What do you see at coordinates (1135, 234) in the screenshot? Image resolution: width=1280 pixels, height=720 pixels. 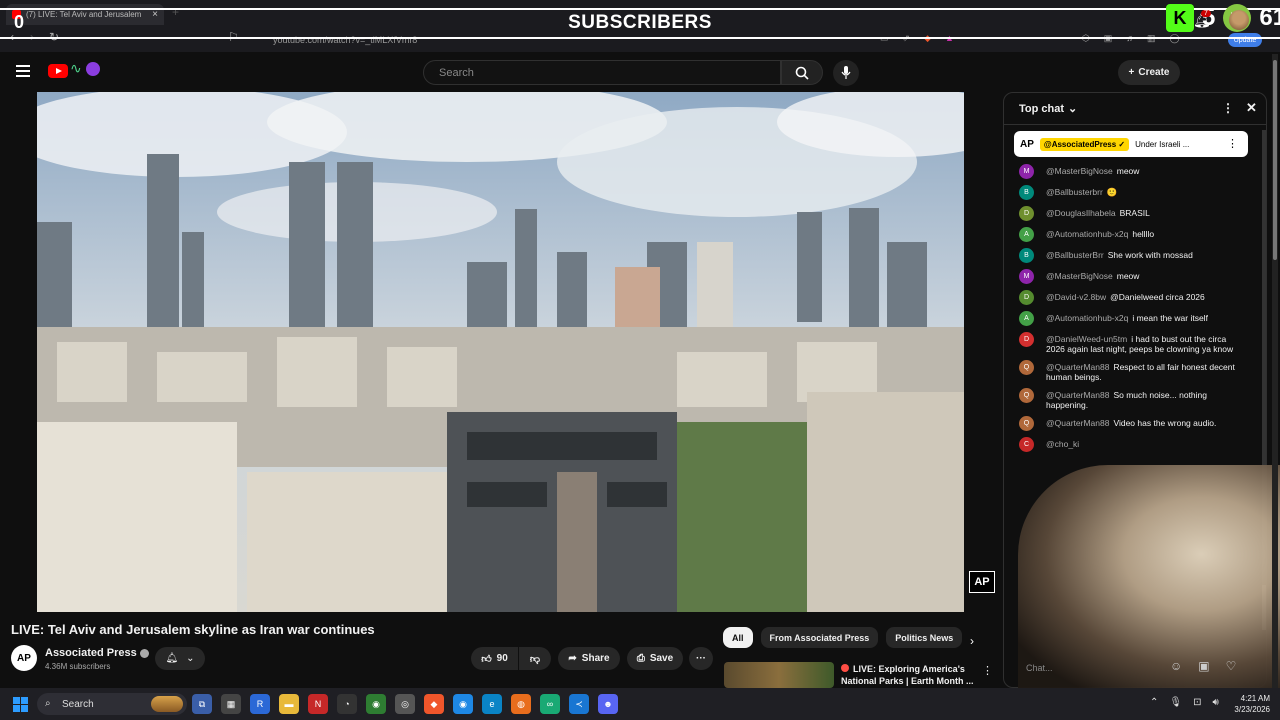 I see `chat-message: A @Automationhub-x2q hellllo` at bounding box center [1135, 234].